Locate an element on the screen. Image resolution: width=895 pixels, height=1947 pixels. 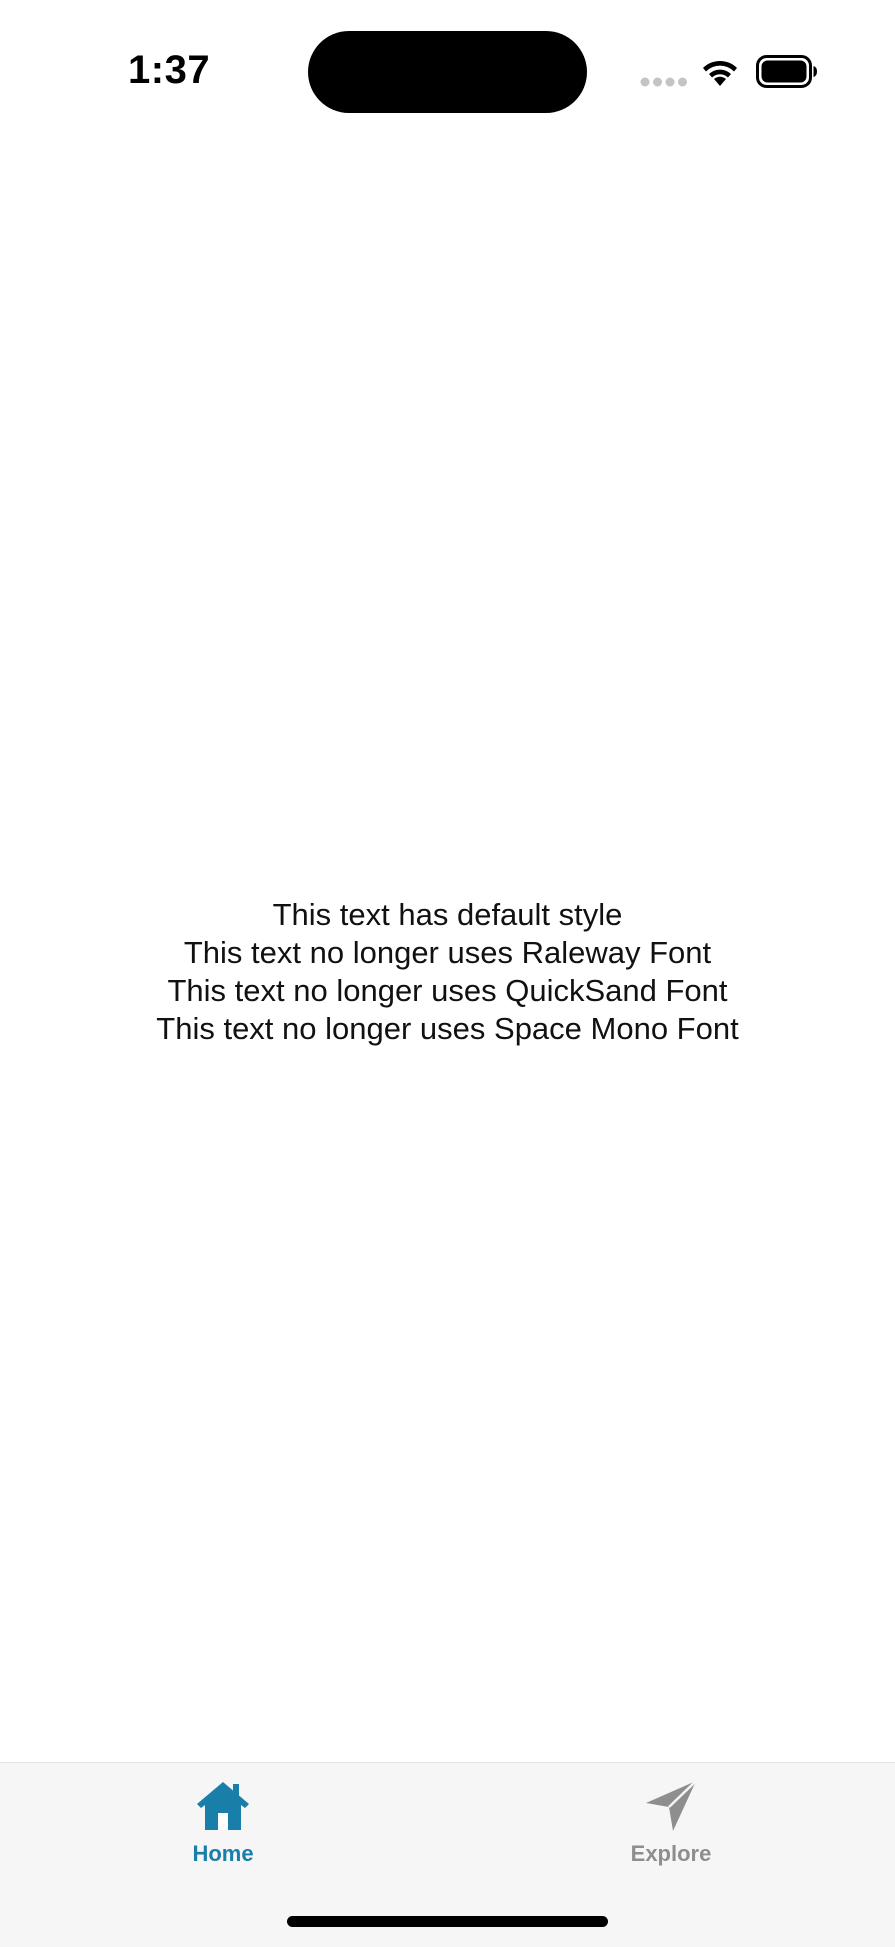
text-raleway: This text no longer uses Raleway Font is located at coordinates (447, 952).